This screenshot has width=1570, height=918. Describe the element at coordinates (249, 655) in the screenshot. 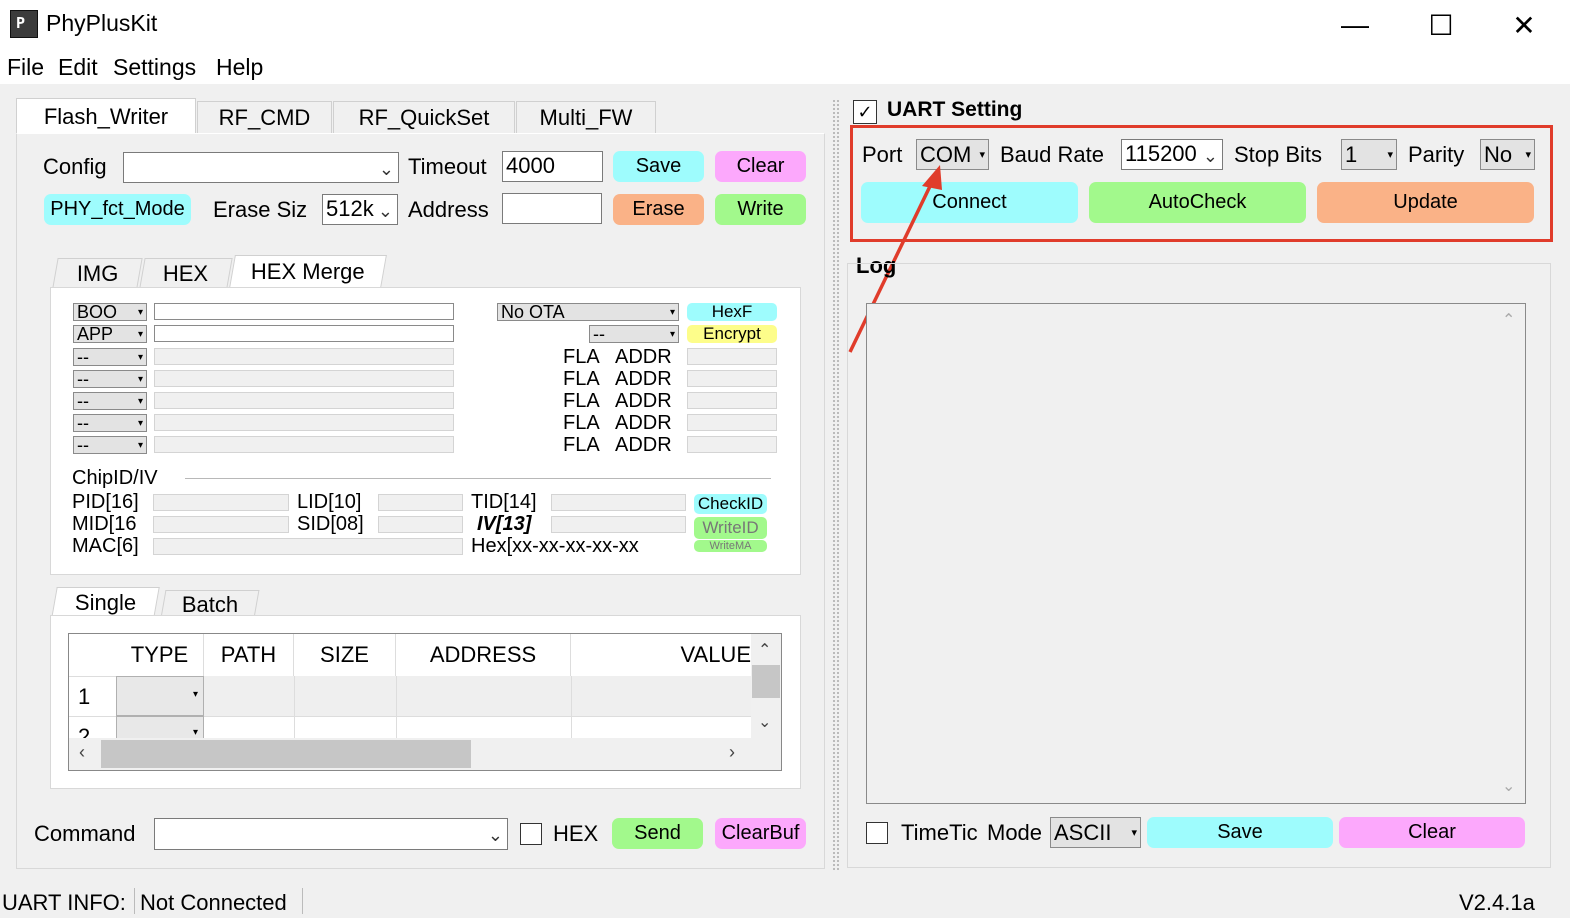

I see `col-header-path: PATH` at that location.